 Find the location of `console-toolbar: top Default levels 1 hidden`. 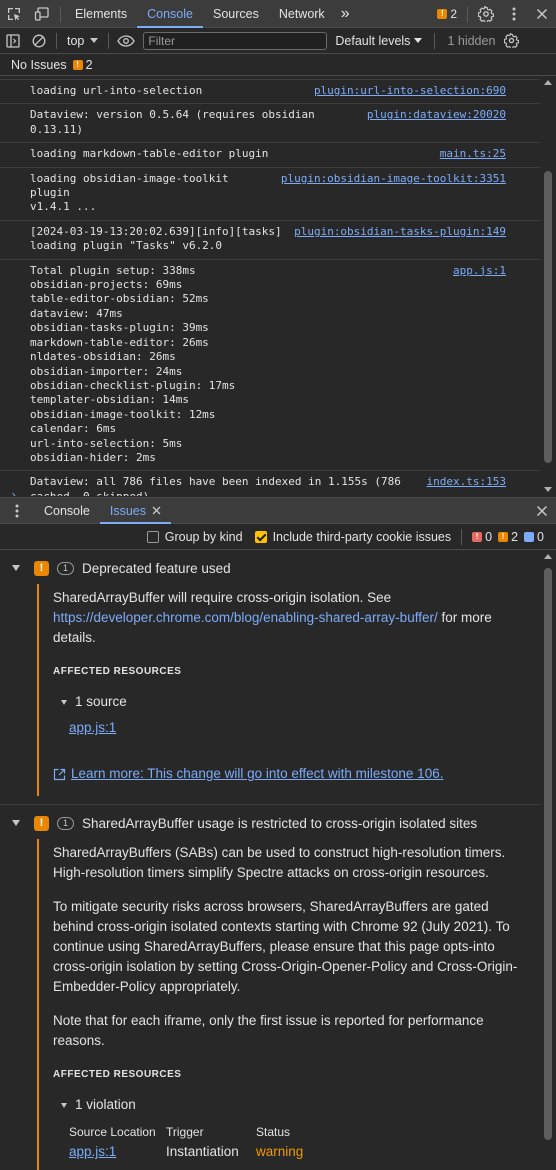

console-toolbar: top Default levels 1 hidden is located at coordinates (278, 41).